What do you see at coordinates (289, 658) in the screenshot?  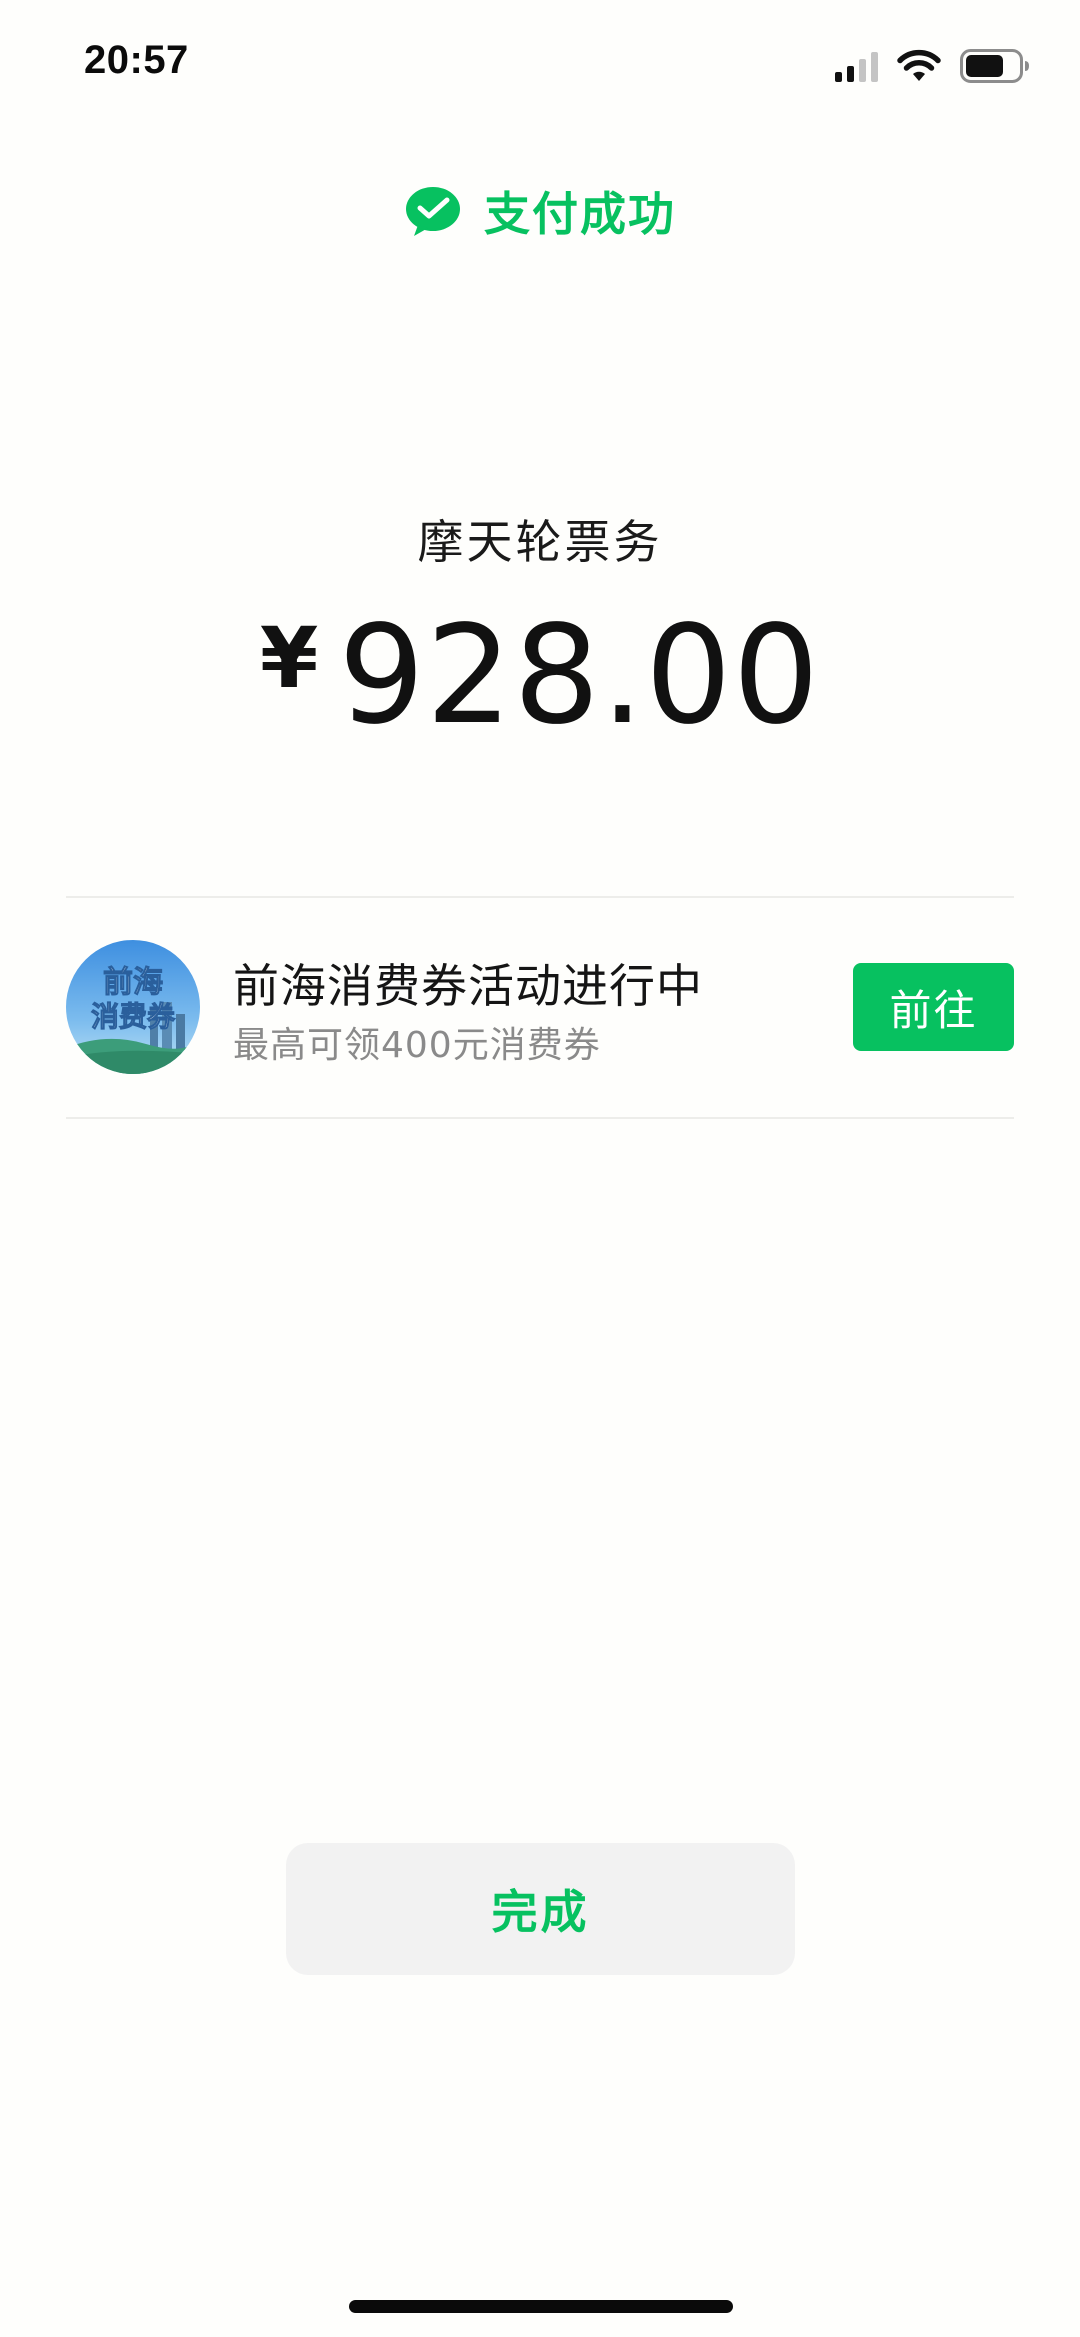 I see `currency-symbol: ¥` at bounding box center [289, 658].